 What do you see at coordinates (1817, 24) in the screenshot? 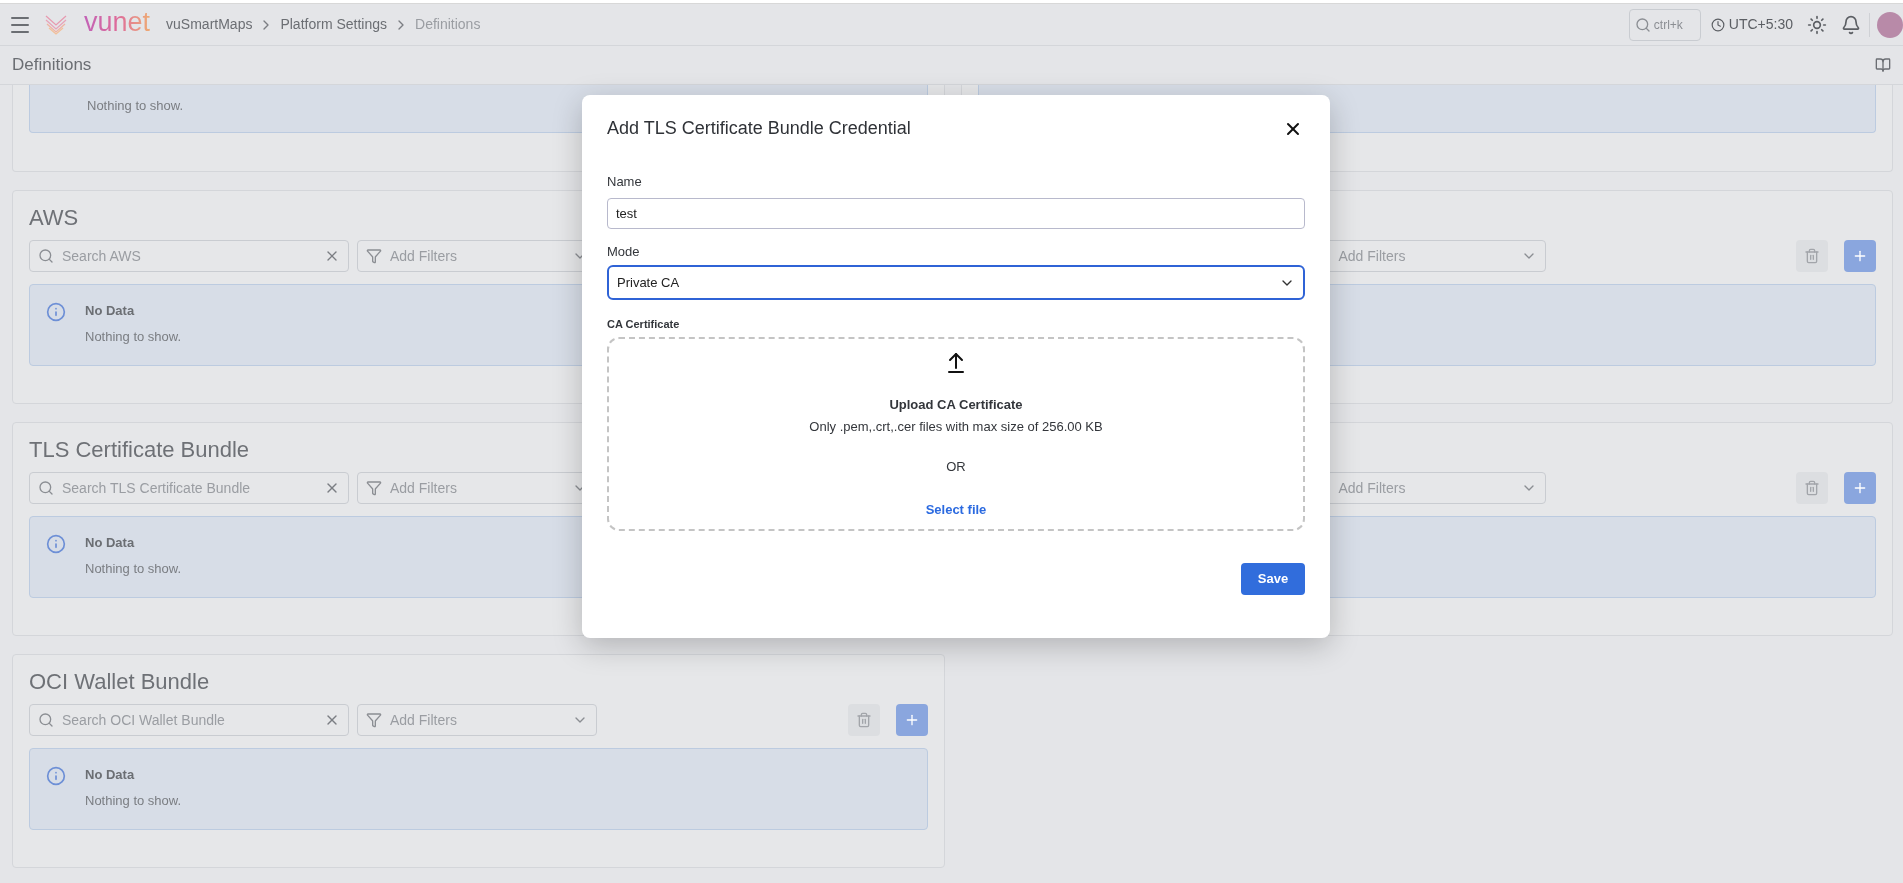
I see `theme-icon` at bounding box center [1817, 24].